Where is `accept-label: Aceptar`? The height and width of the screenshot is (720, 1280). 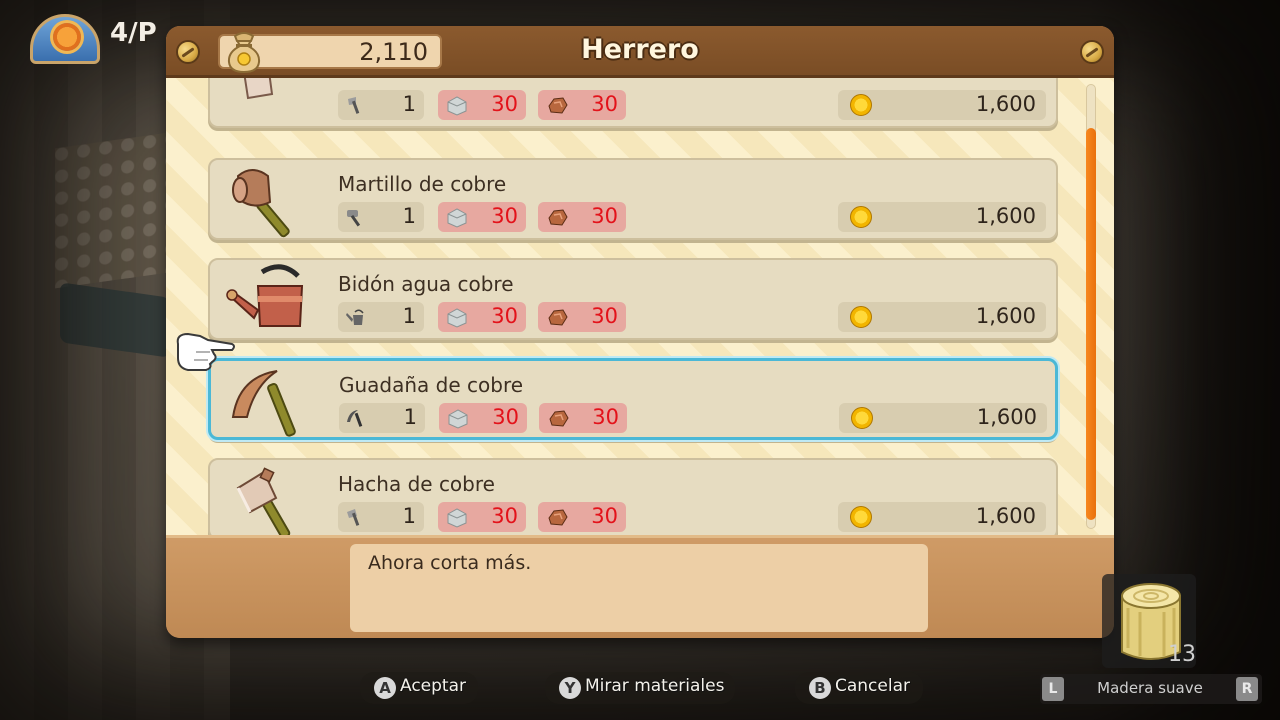 accept-label: Aceptar is located at coordinates (433, 686).